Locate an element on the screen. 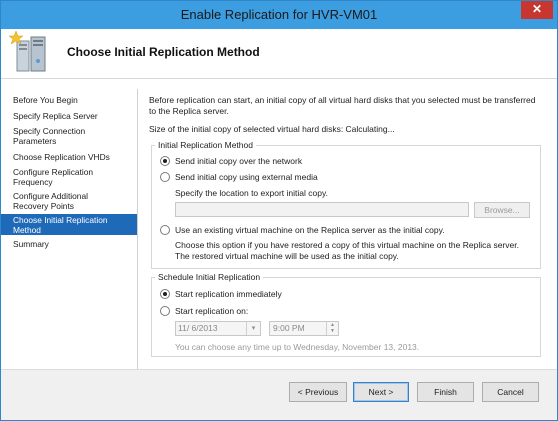 This screenshot has width=558, height=421. cancel-button: Cancel is located at coordinates (510, 392).